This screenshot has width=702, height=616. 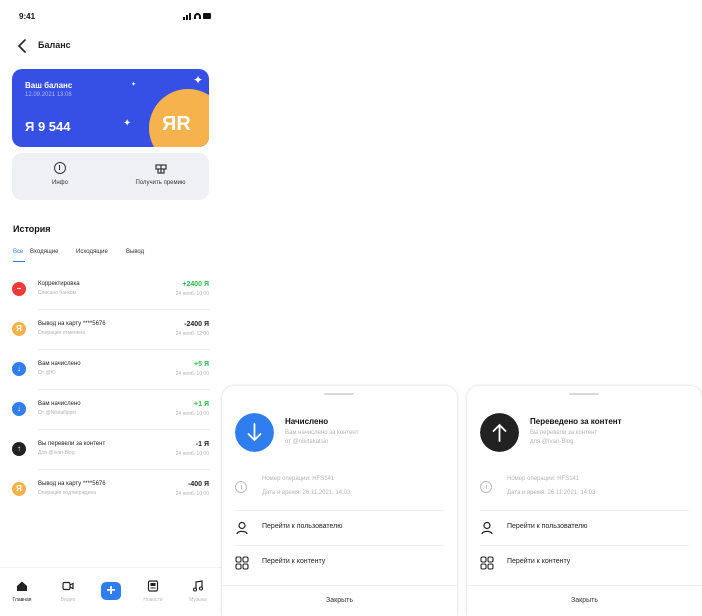 I want to click on tabbar-label: Новости, so click(x=153, y=600).